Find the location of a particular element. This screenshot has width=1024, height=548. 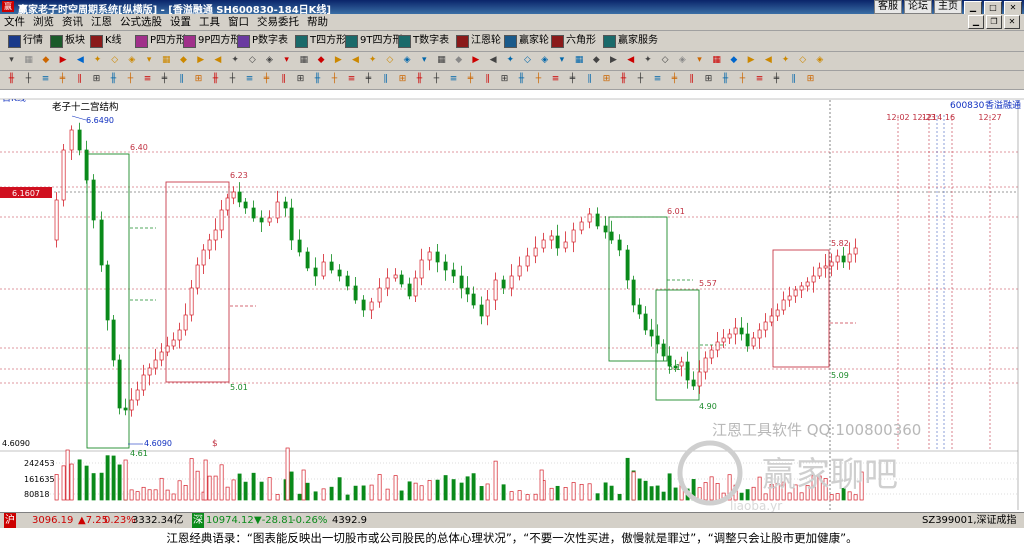

close-icon: ✕ is located at coordinates (1013, 8).